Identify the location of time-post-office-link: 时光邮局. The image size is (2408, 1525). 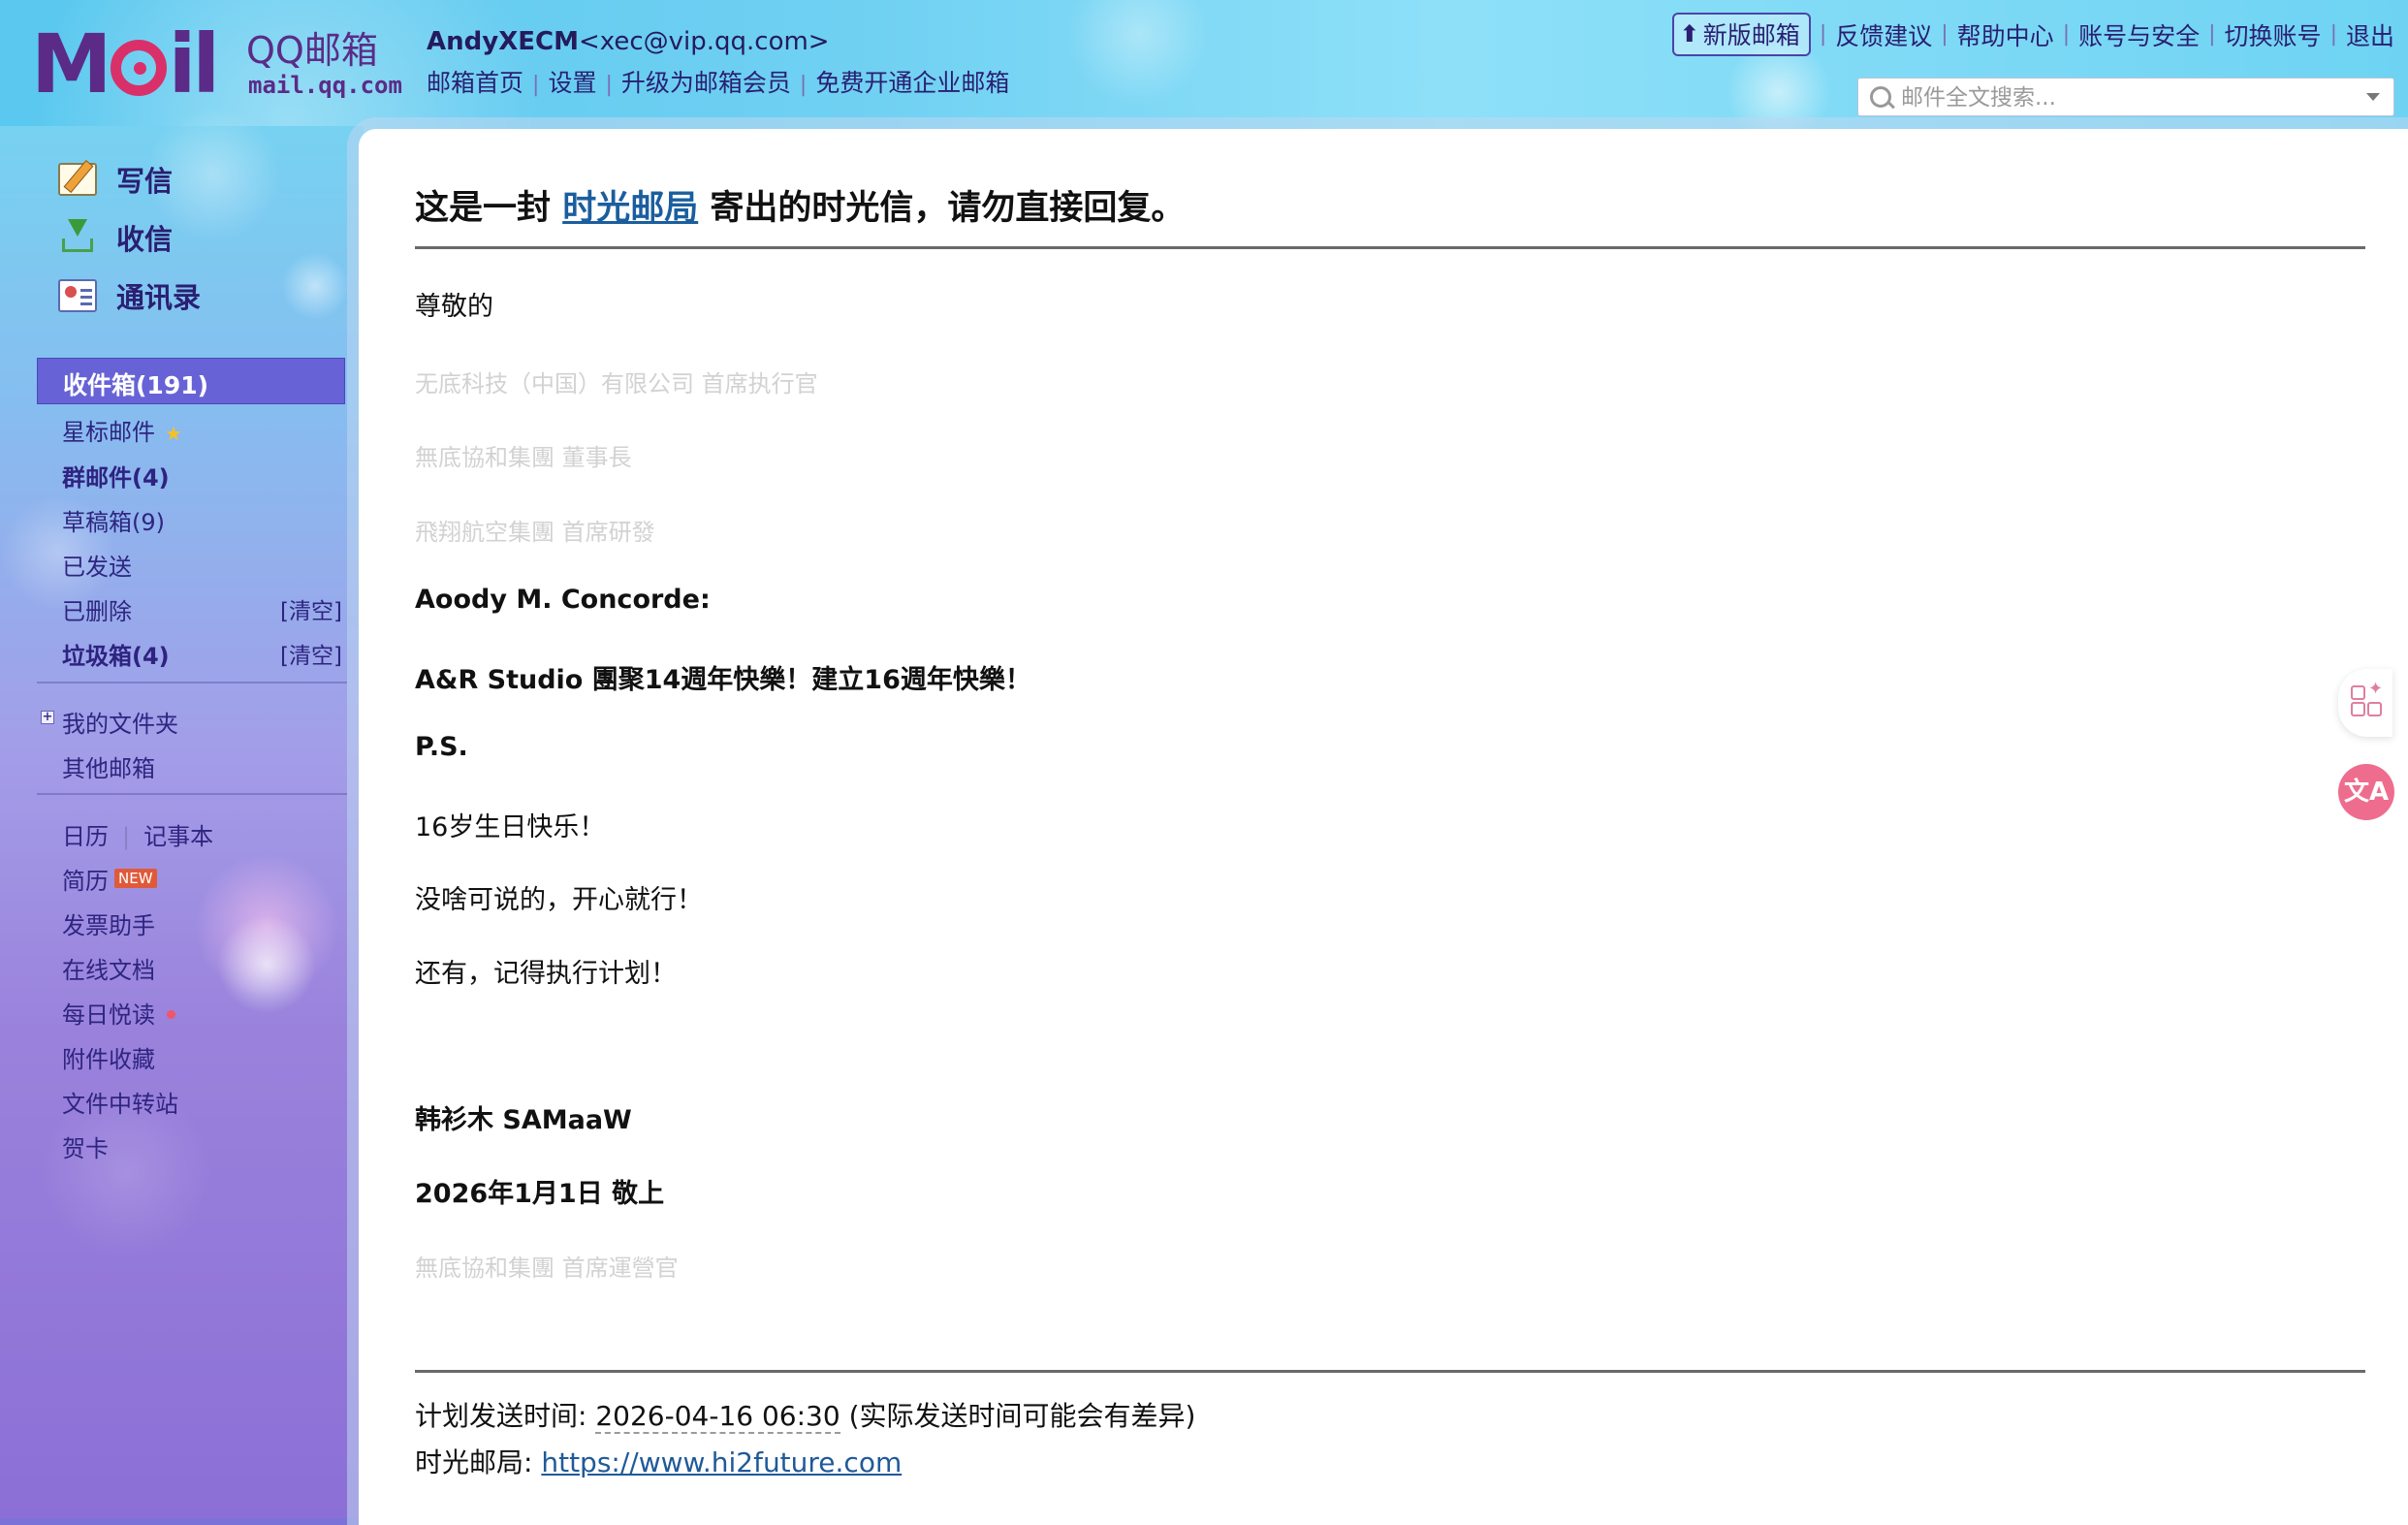
(630, 209).